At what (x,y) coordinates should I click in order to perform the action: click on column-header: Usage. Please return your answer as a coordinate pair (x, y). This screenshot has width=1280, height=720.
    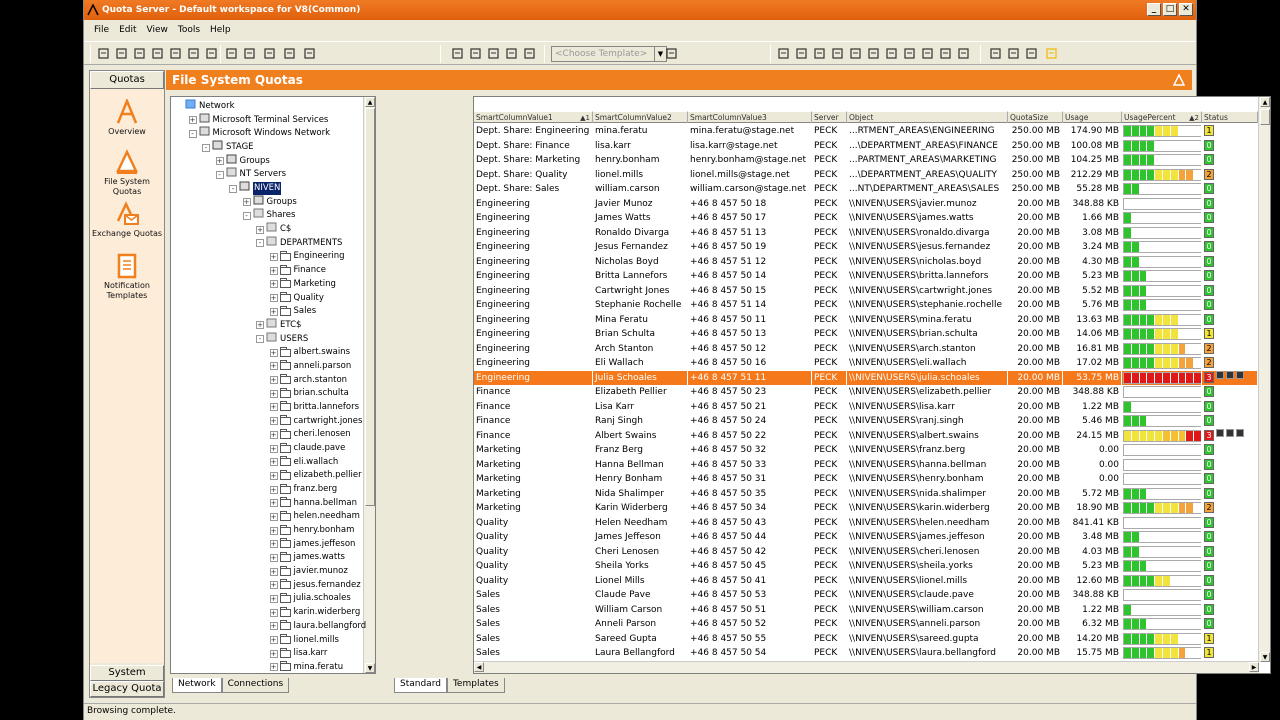
    Looking at the image, I should click on (1092, 117).